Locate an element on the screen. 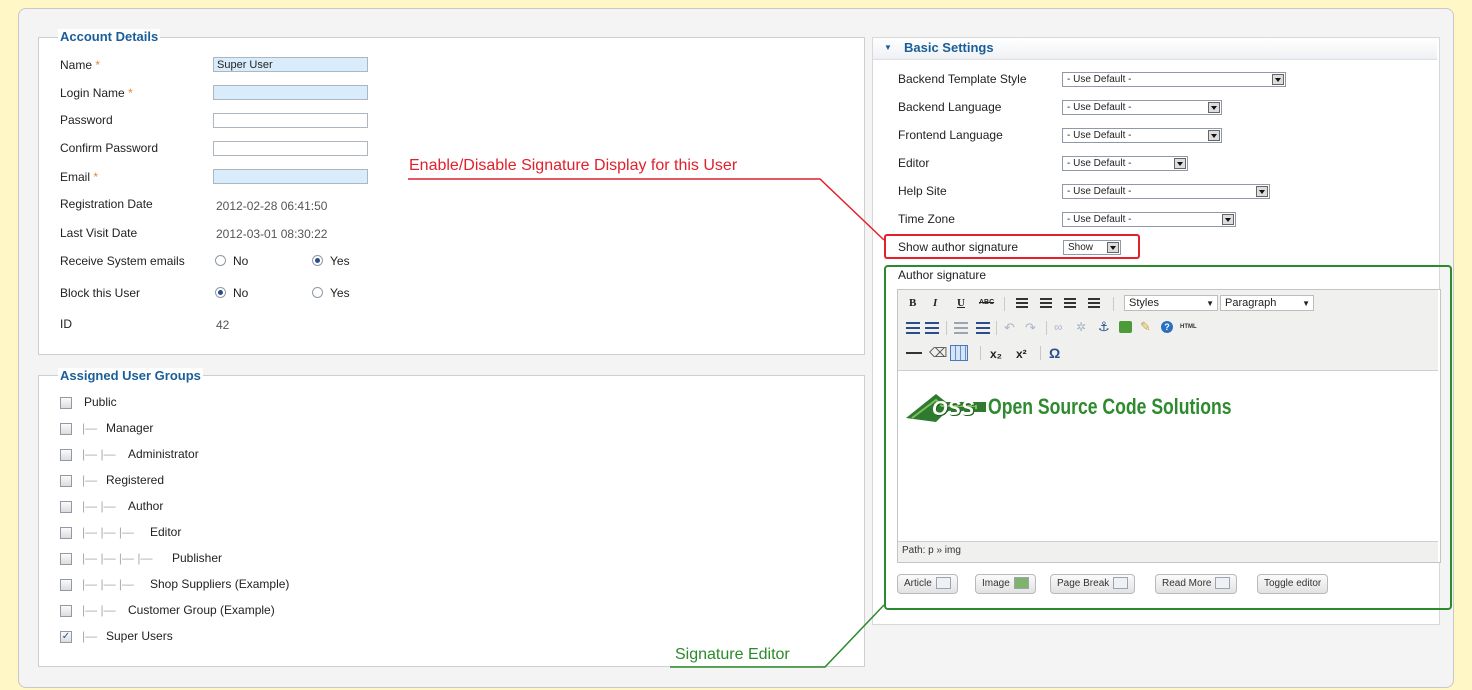 Image resolution: width=1472 pixels, height=690 pixels. tree-indent: |— |— |— is located at coordinates (108, 532).